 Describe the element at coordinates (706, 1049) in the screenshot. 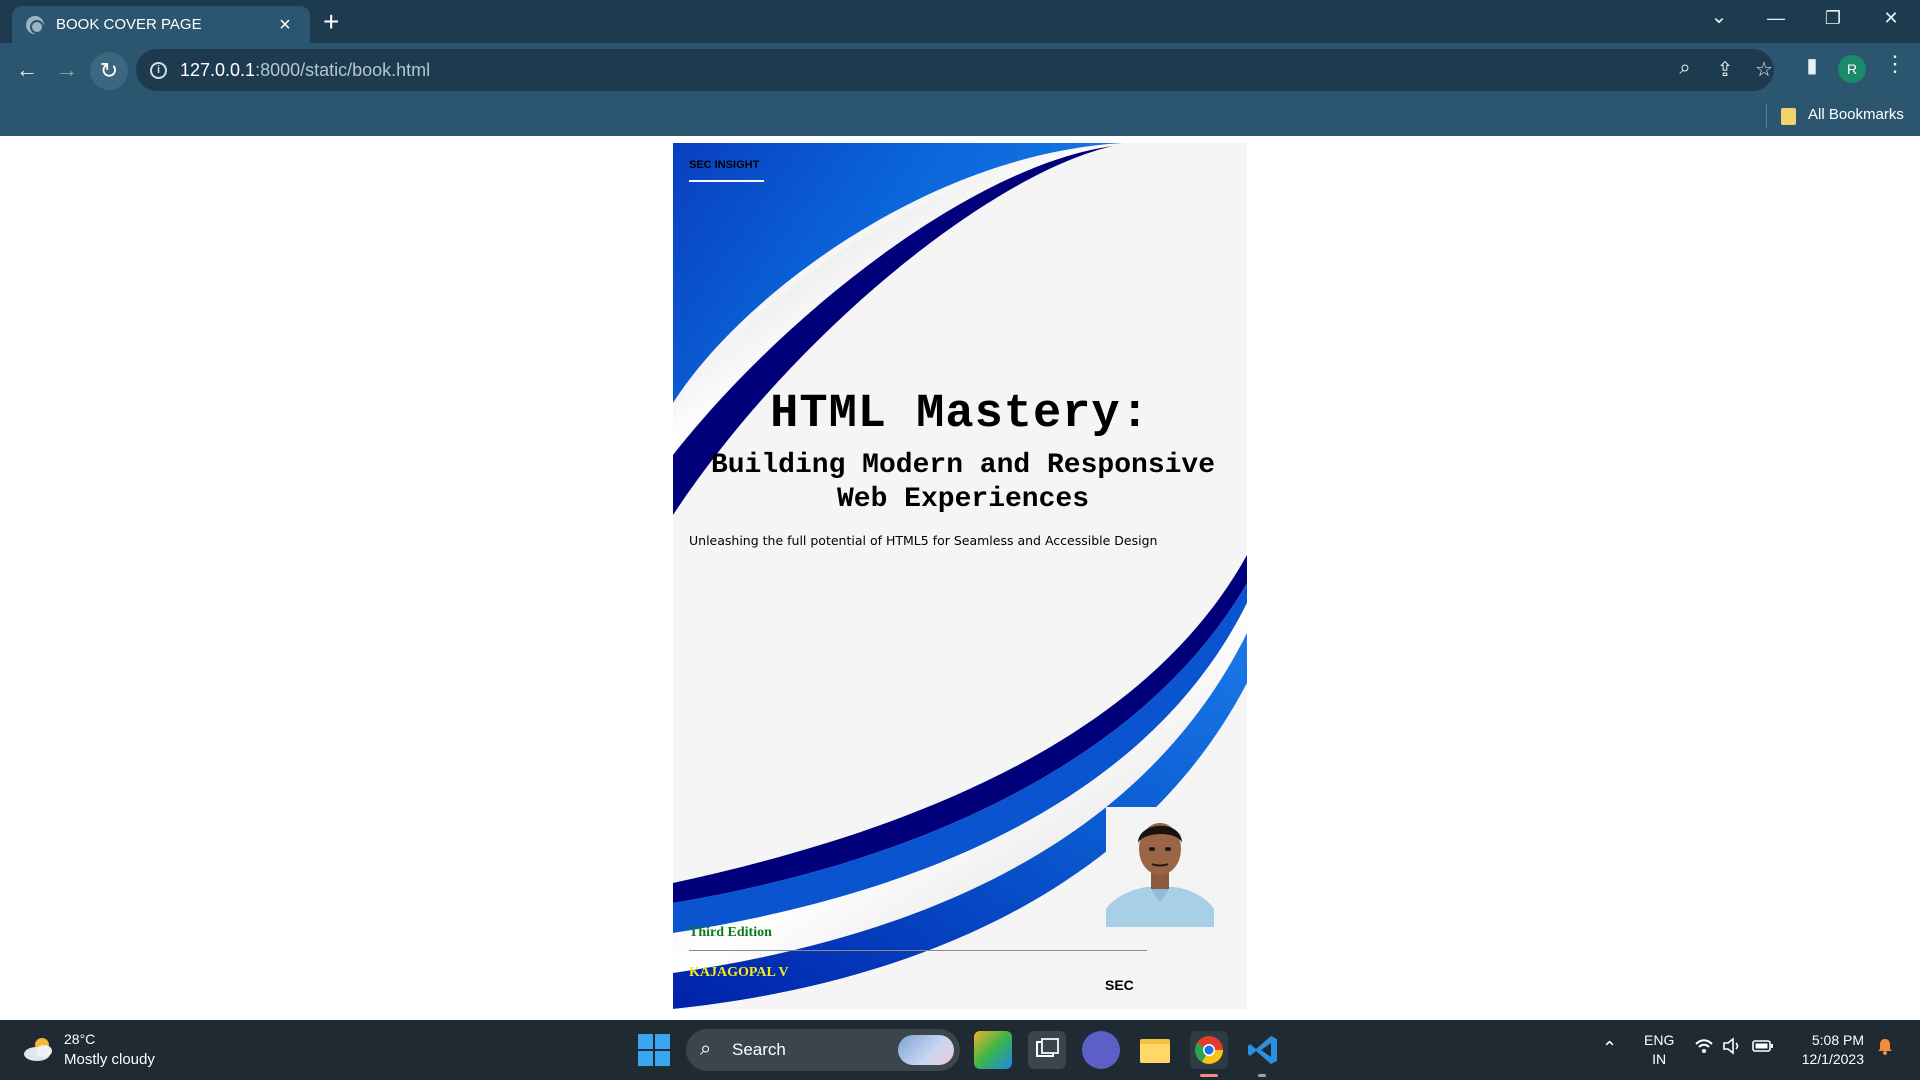

I see `search-icon: ⌕` at that location.